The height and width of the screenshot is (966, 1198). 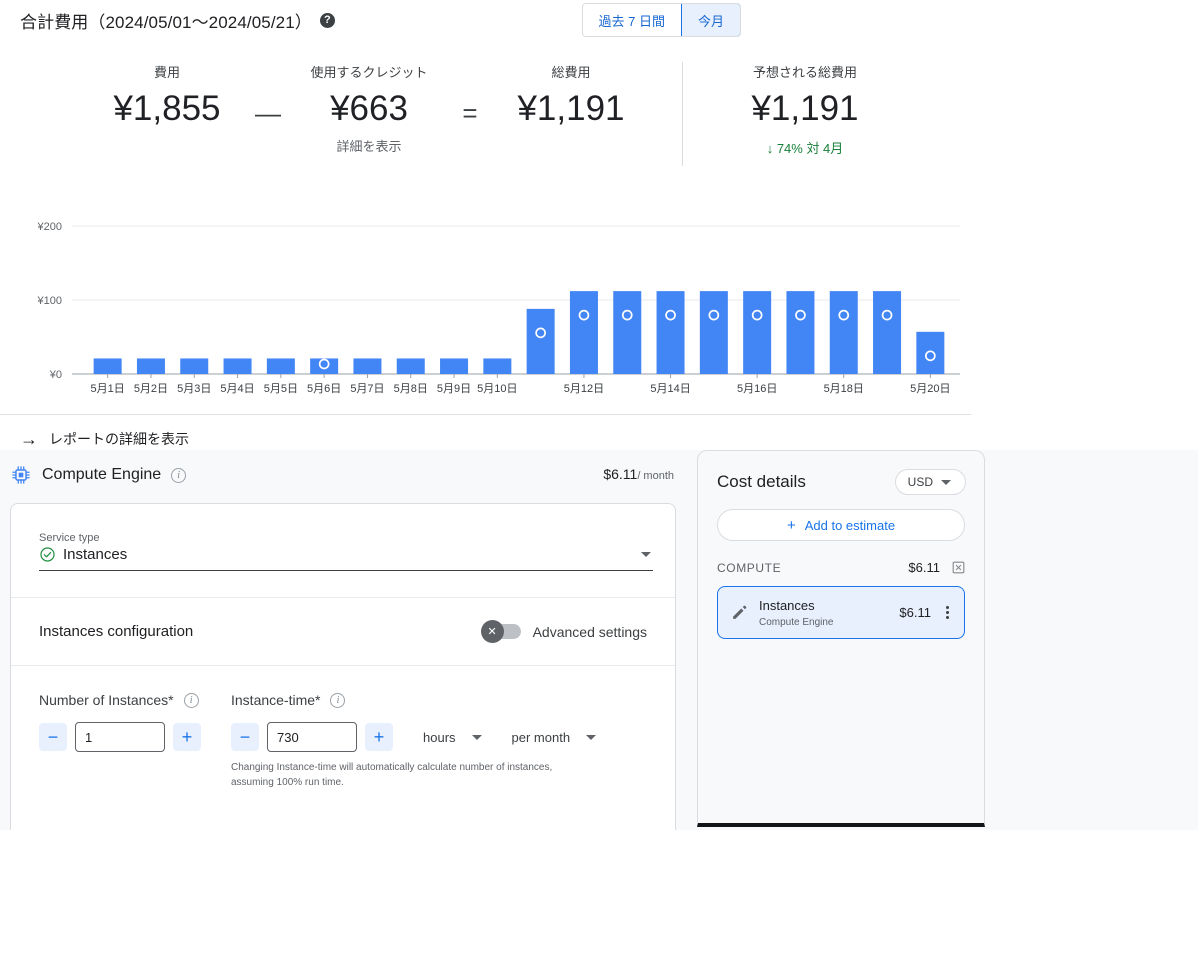 What do you see at coordinates (915, 612) in the screenshot?
I see `estimate-item-price: $6.11` at bounding box center [915, 612].